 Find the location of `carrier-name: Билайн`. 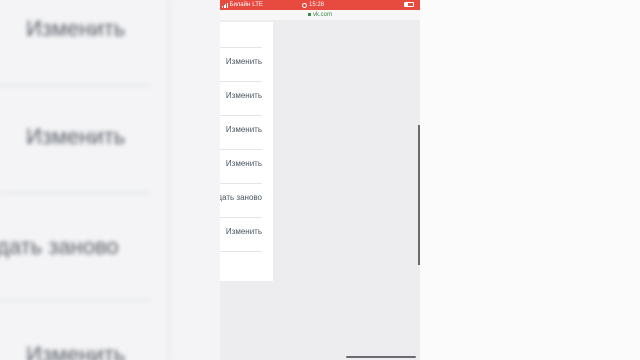

carrier-name: Билайн is located at coordinates (240, 5).